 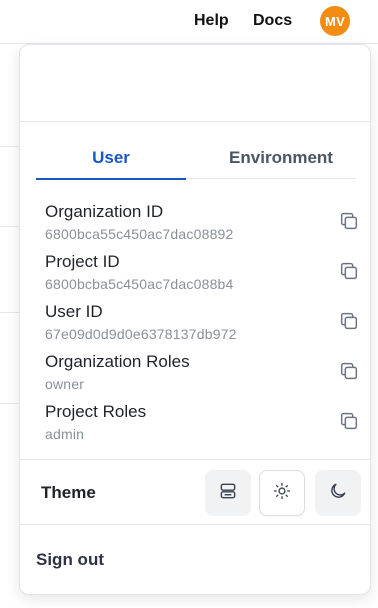 I want to click on server-icon, so click(x=228, y=493).